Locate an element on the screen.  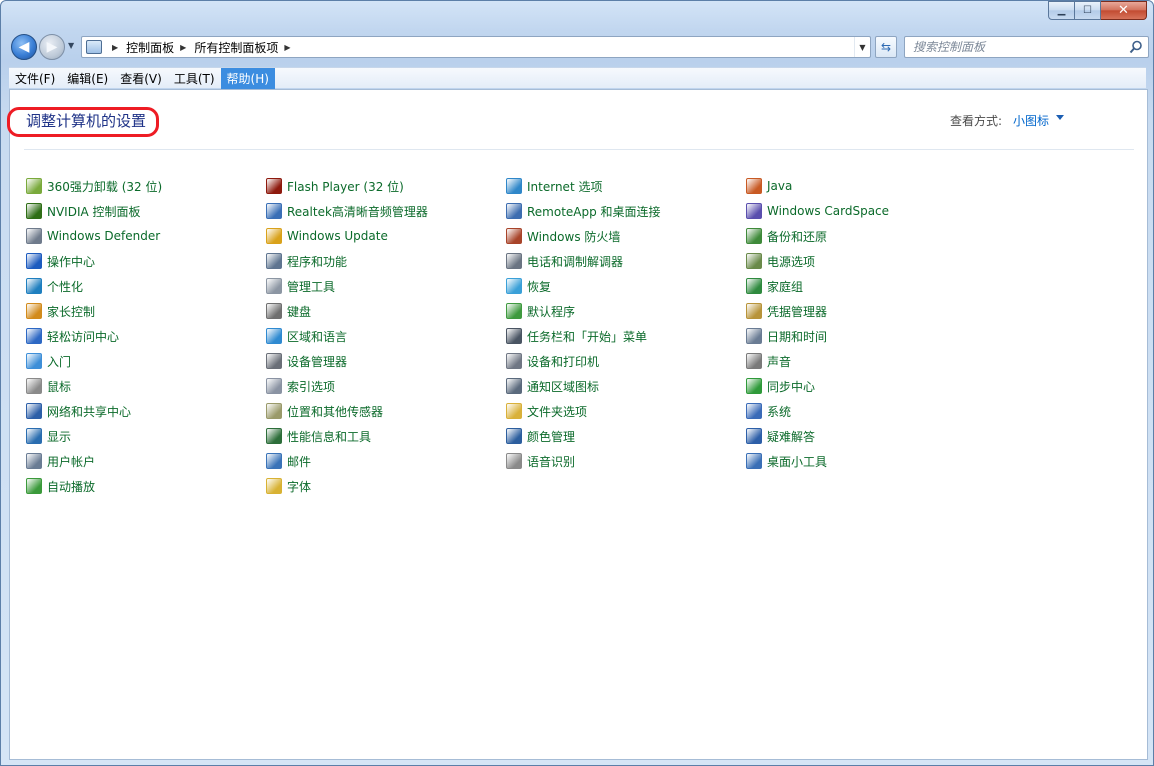
control-panel-item: Internet 选项 is located at coordinates (554, 186).